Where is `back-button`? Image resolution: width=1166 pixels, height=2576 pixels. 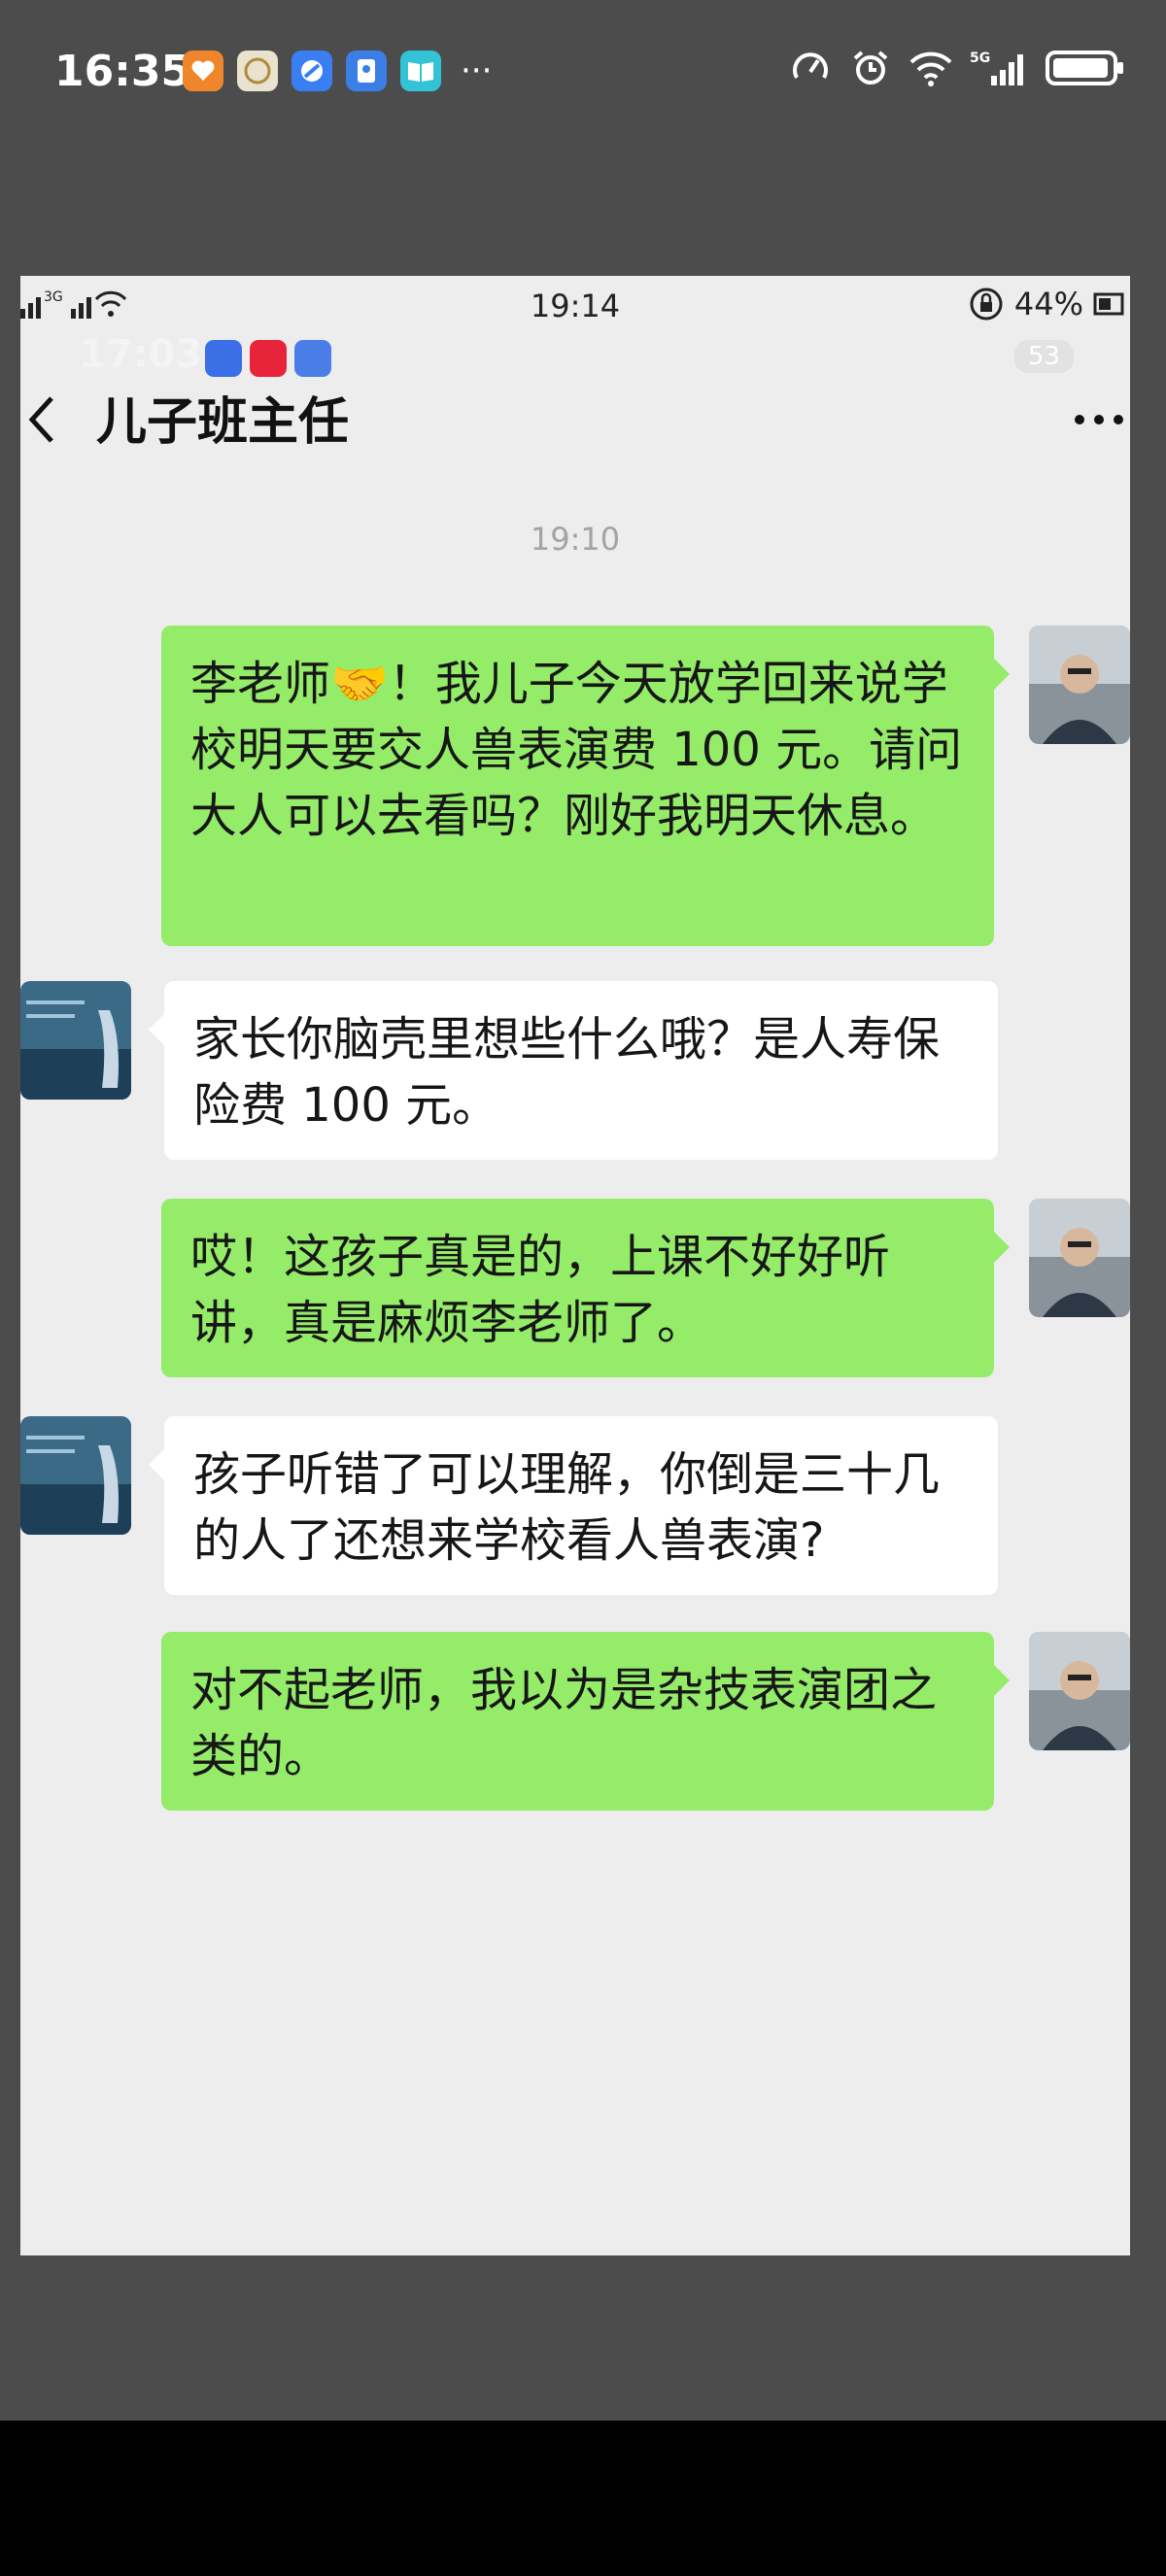
back-button is located at coordinates (41, 419).